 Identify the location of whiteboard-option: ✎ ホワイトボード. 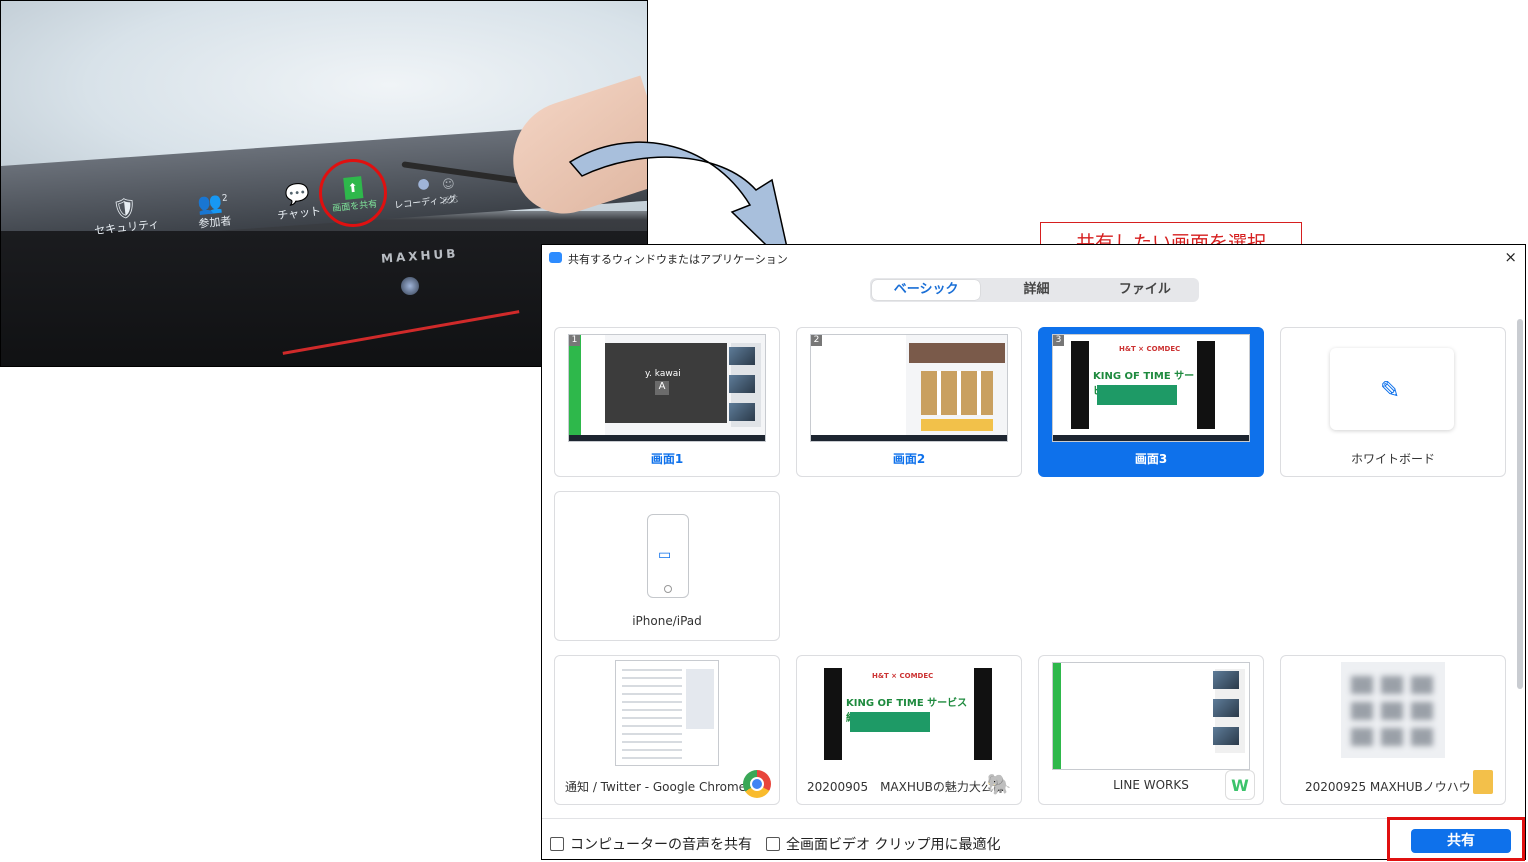
(1393, 402).